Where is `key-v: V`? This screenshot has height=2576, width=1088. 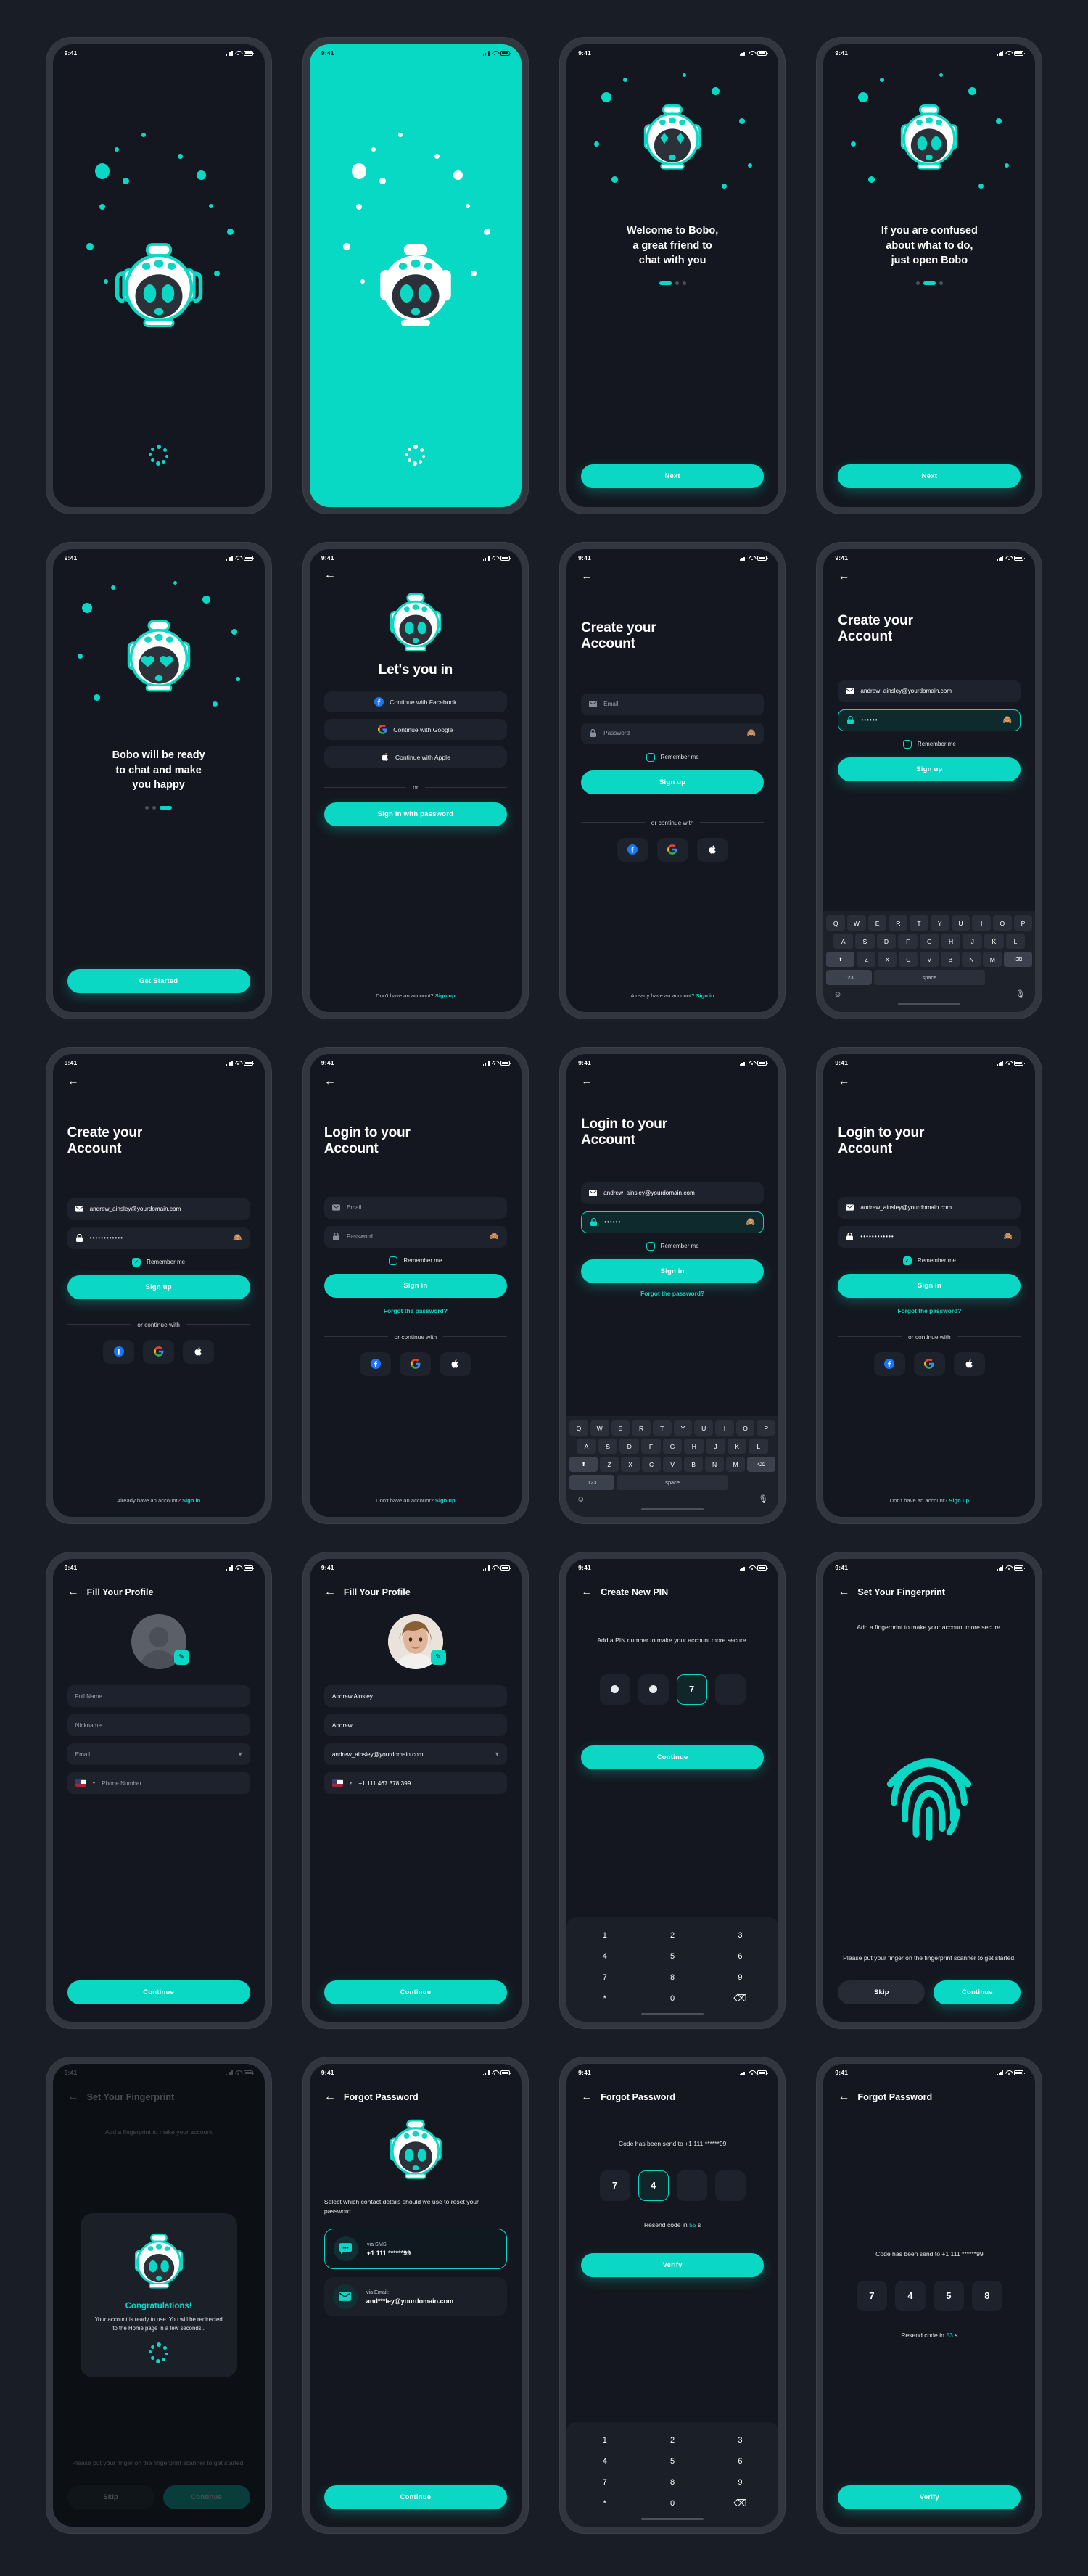
key-v: V is located at coordinates (929, 959).